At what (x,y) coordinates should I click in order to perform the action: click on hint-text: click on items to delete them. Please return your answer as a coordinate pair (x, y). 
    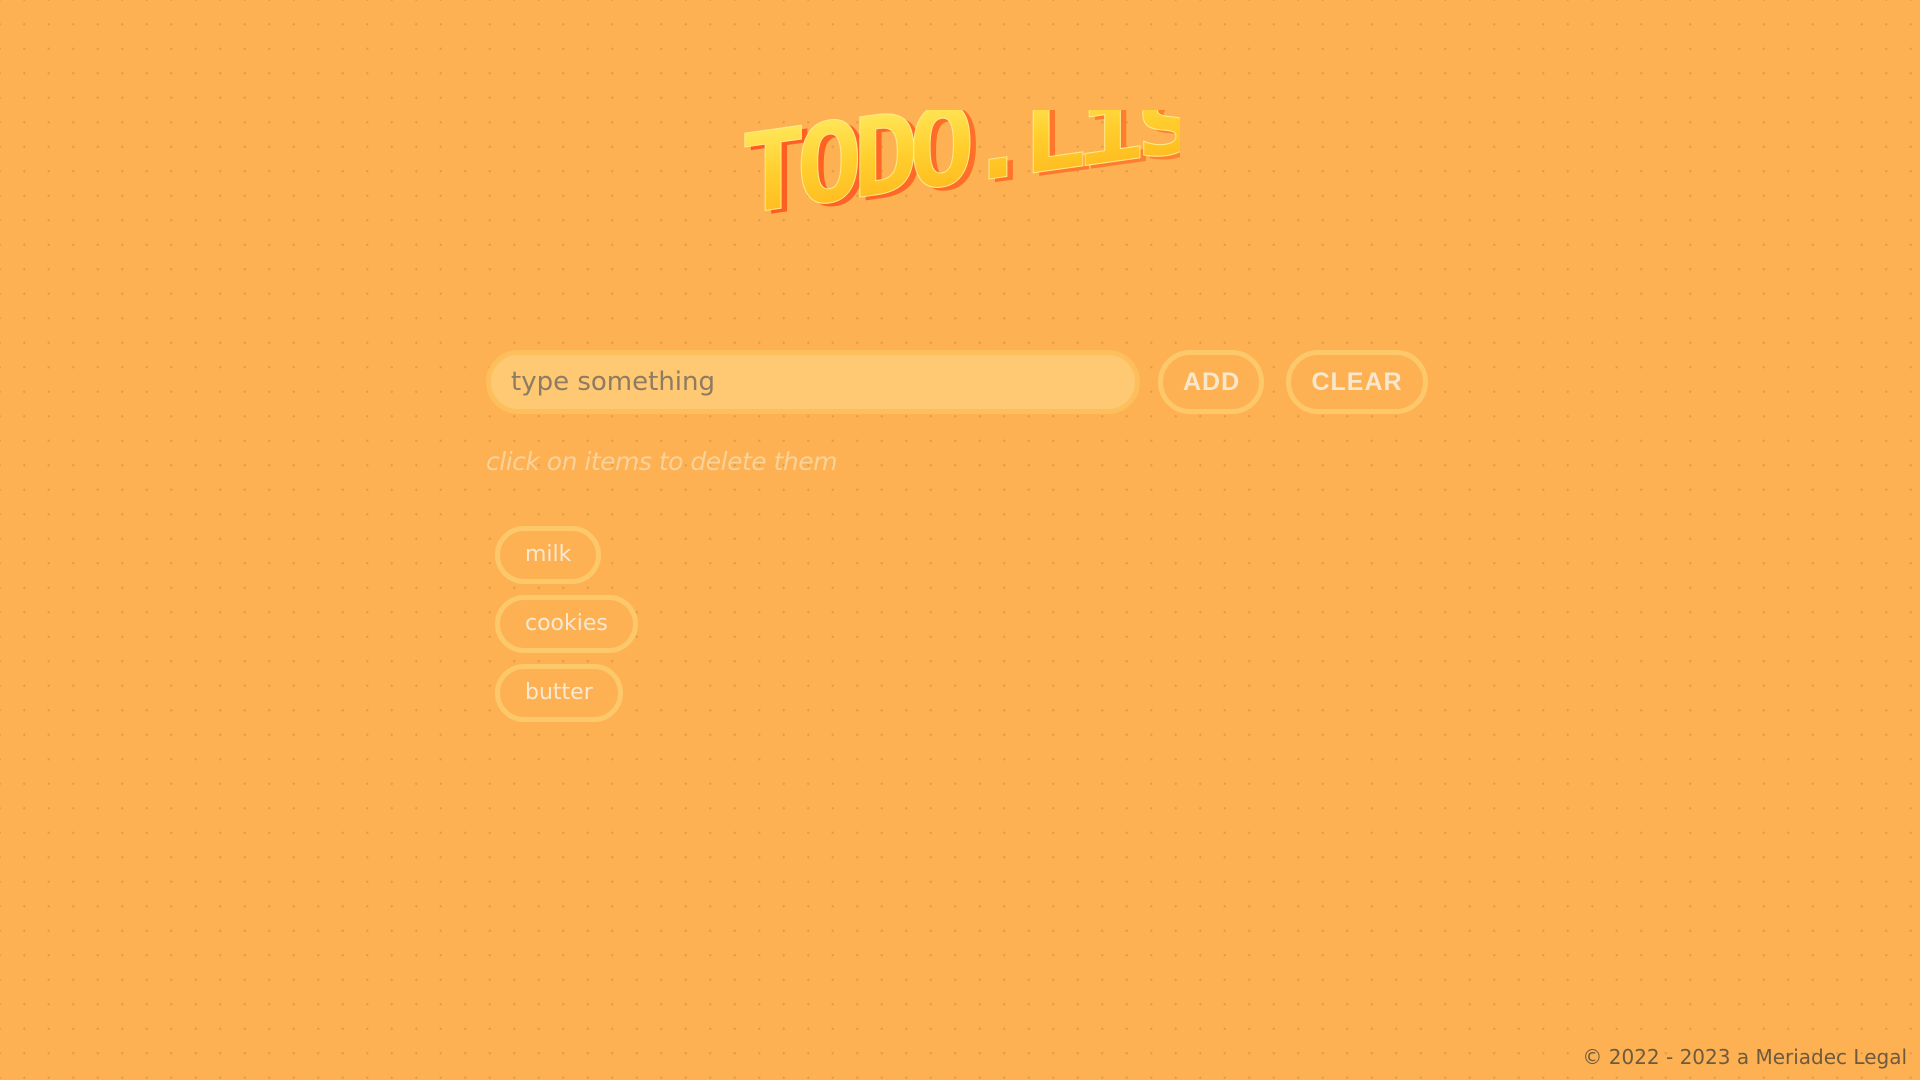
    Looking at the image, I should click on (661, 461).